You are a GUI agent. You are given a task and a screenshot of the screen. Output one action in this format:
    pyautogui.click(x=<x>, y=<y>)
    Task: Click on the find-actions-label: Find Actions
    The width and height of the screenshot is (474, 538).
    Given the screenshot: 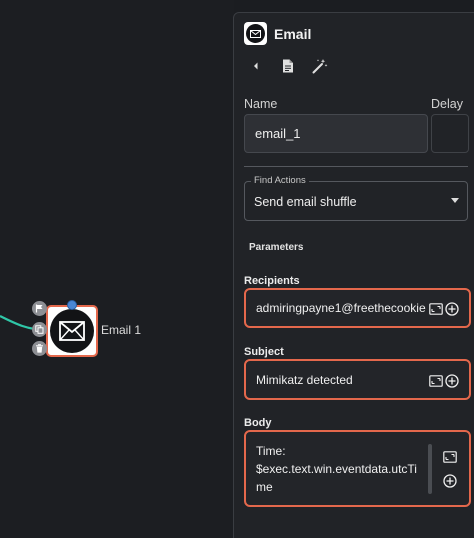 What is the action you would take?
    pyautogui.click(x=280, y=180)
    